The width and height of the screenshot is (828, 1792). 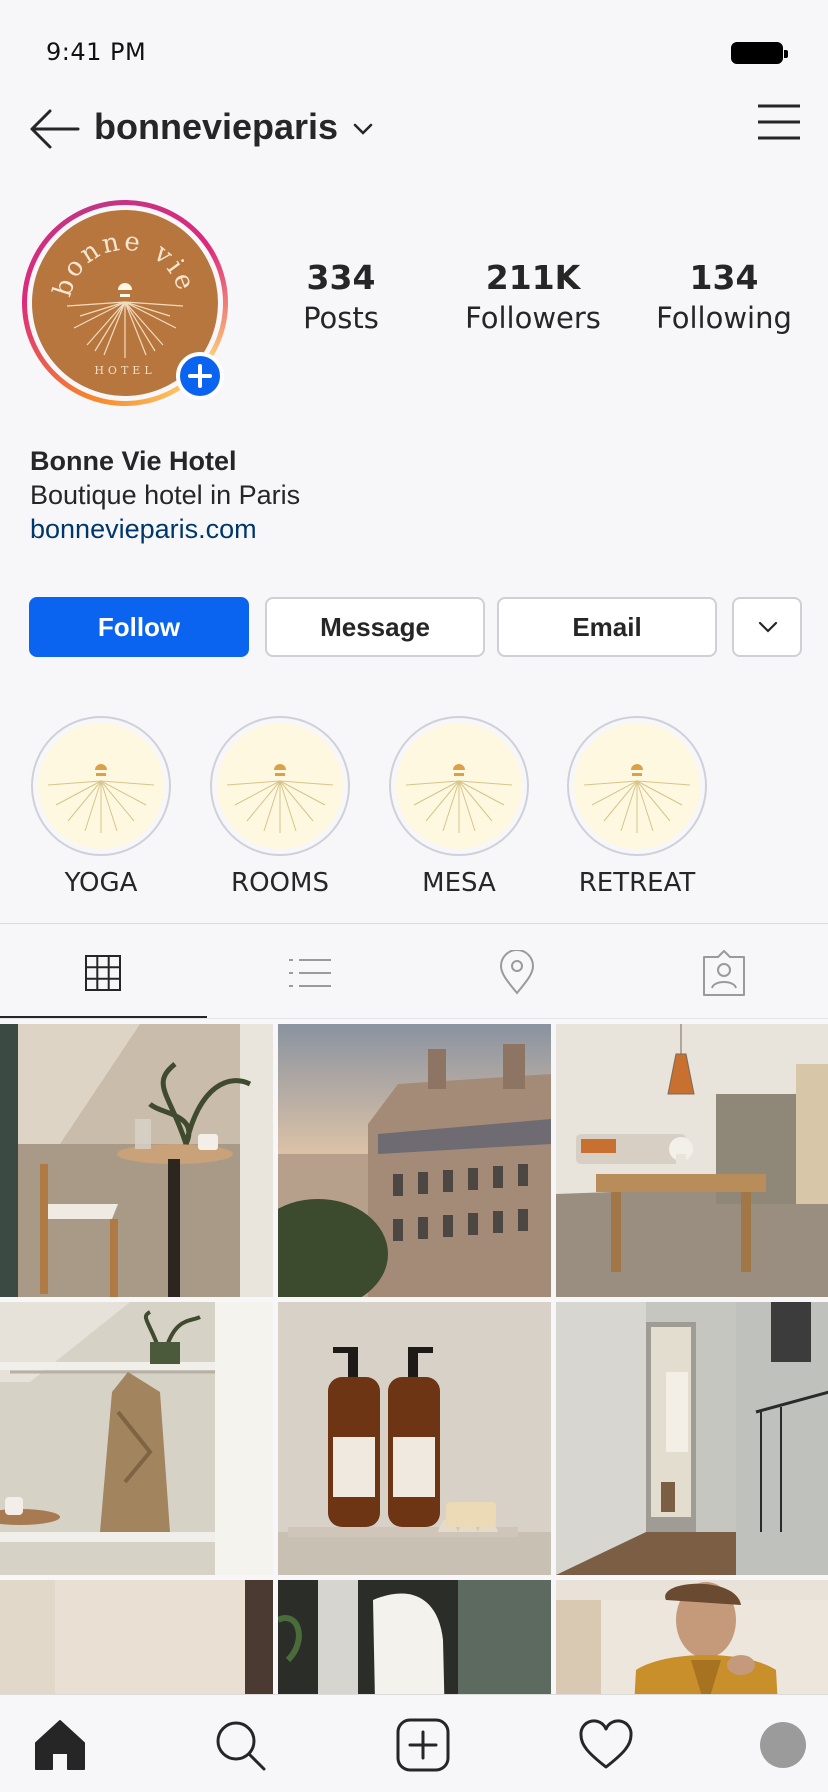 What do you see at coordinates (533, 318) in the screenshot?
I see `stat-followers-label: Followers` at bounding box center [533, 318].